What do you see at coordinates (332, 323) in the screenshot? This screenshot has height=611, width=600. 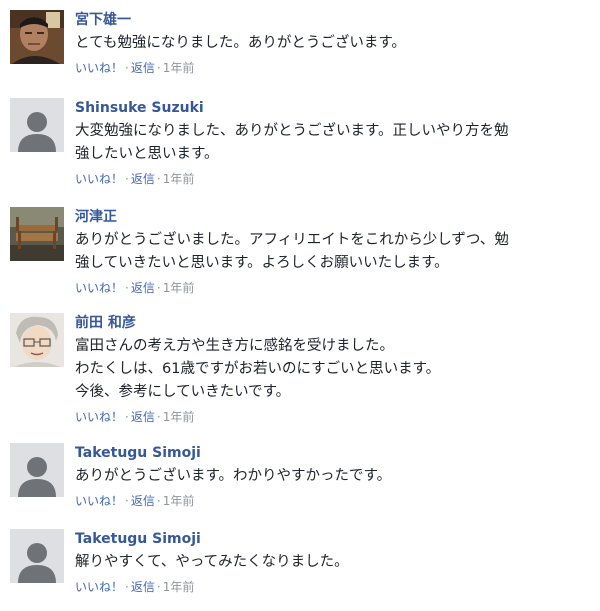 I see `comment-author: 前田 和彦` at bounding box center [332, 323].